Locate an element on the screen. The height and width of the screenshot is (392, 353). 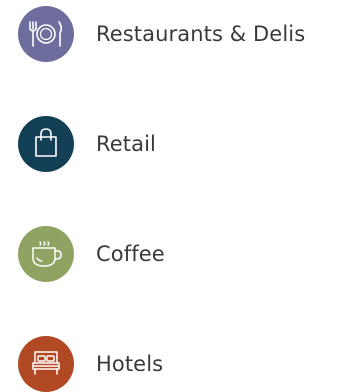
category-label-retail: Retail is located at coordinates (126, 144).